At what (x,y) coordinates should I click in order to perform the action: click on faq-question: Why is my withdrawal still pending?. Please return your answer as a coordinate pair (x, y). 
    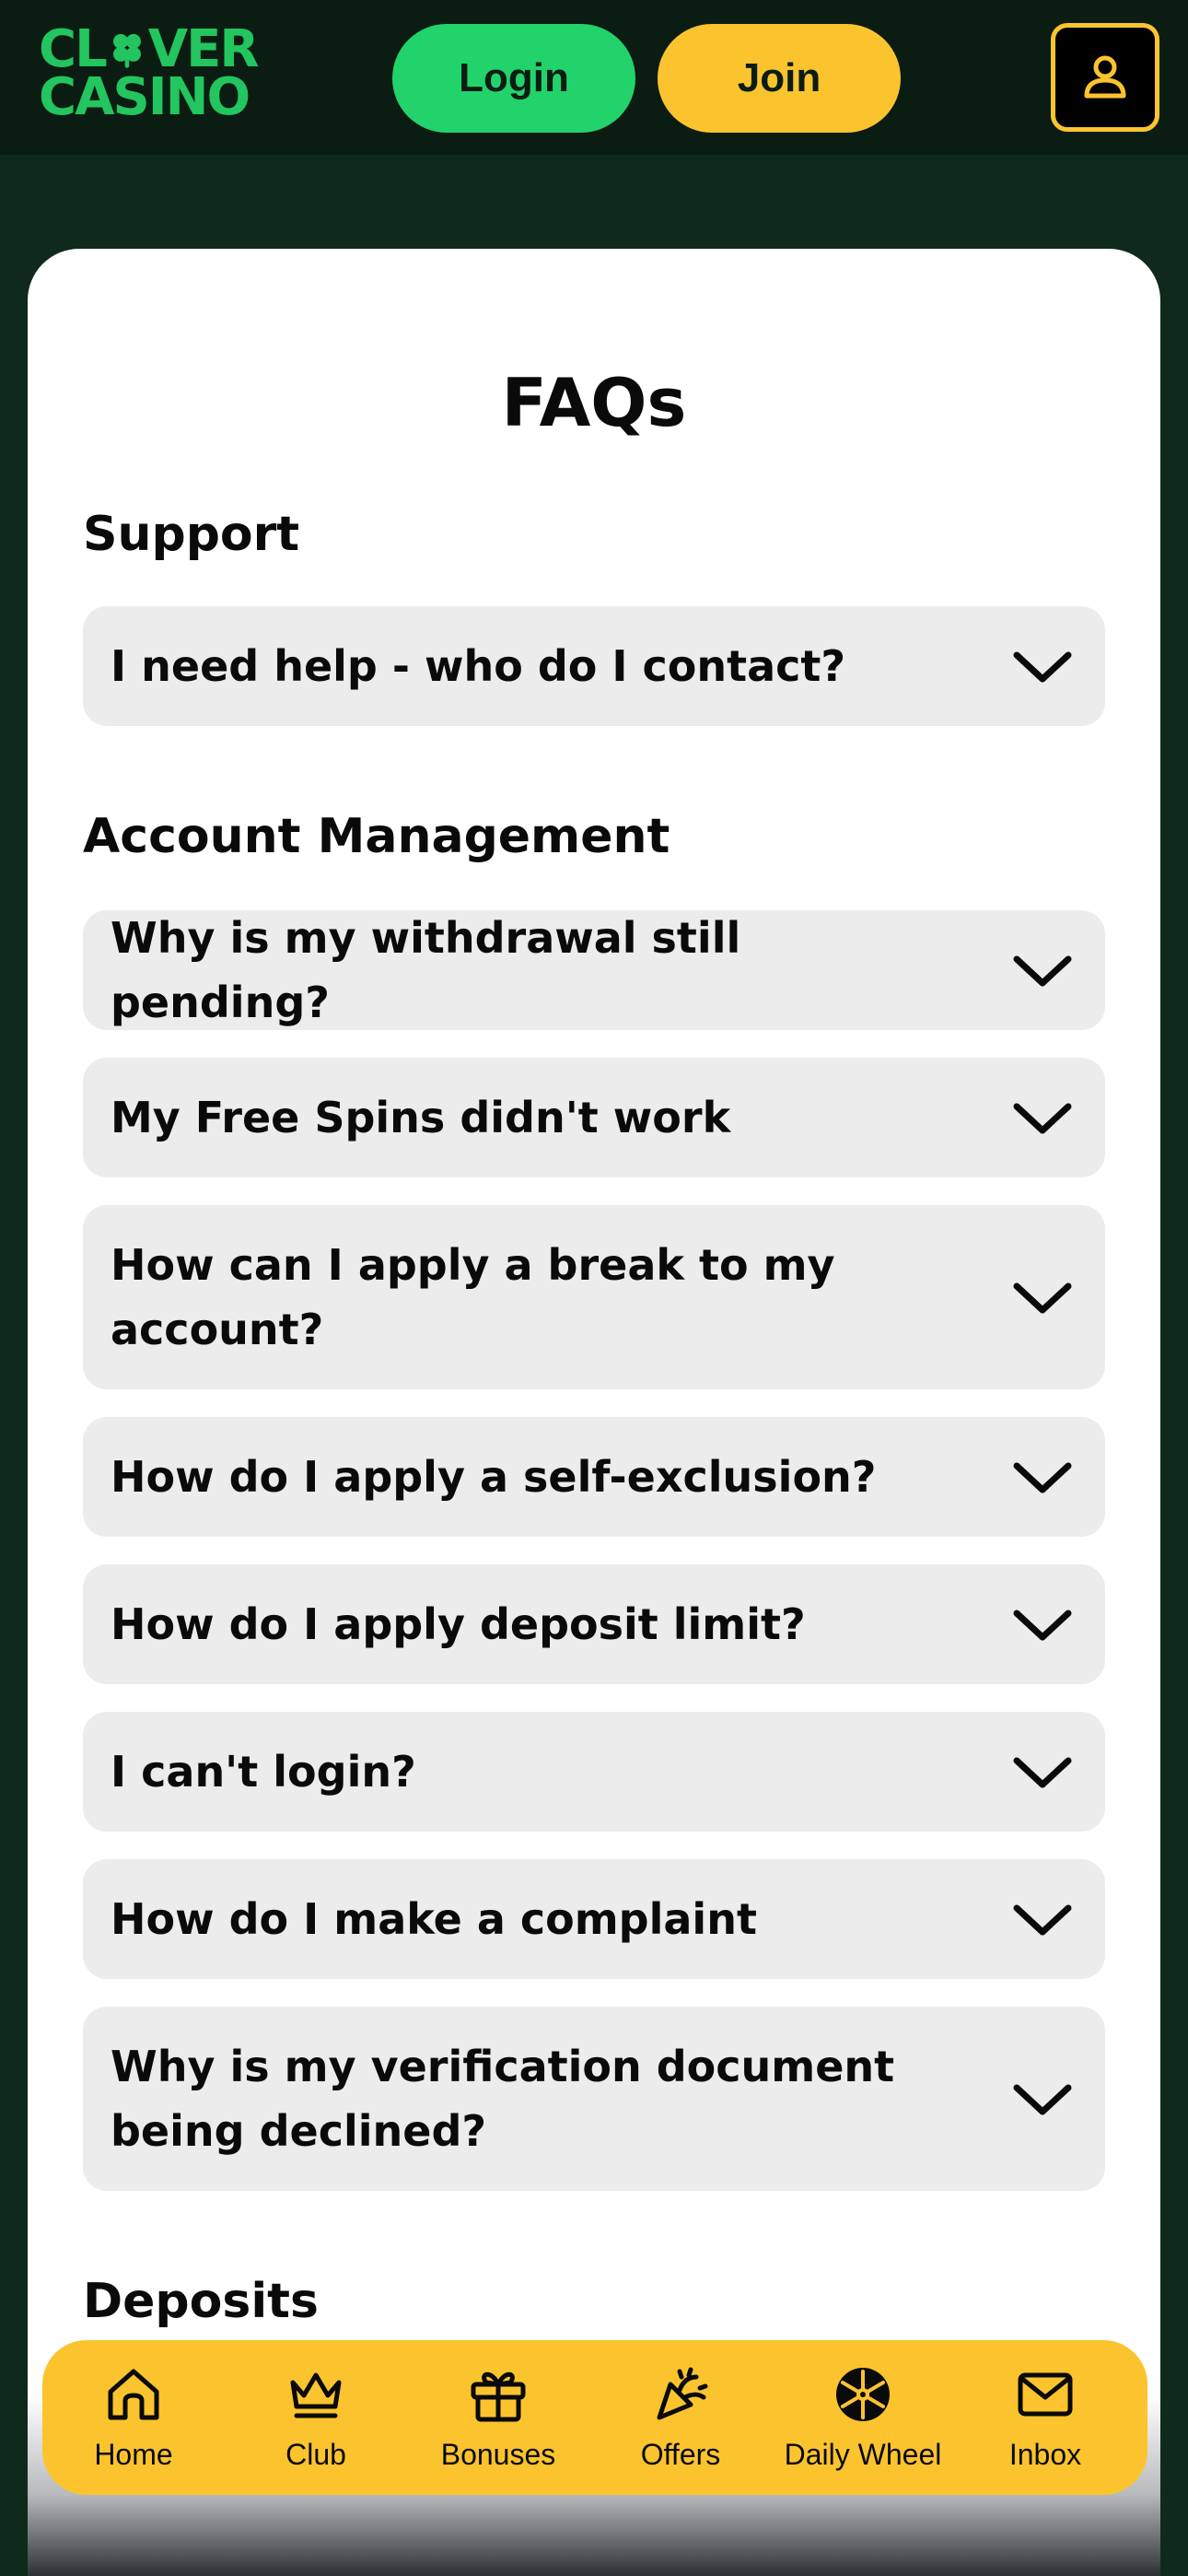
    Looking at the image, I should click on (426, 970).